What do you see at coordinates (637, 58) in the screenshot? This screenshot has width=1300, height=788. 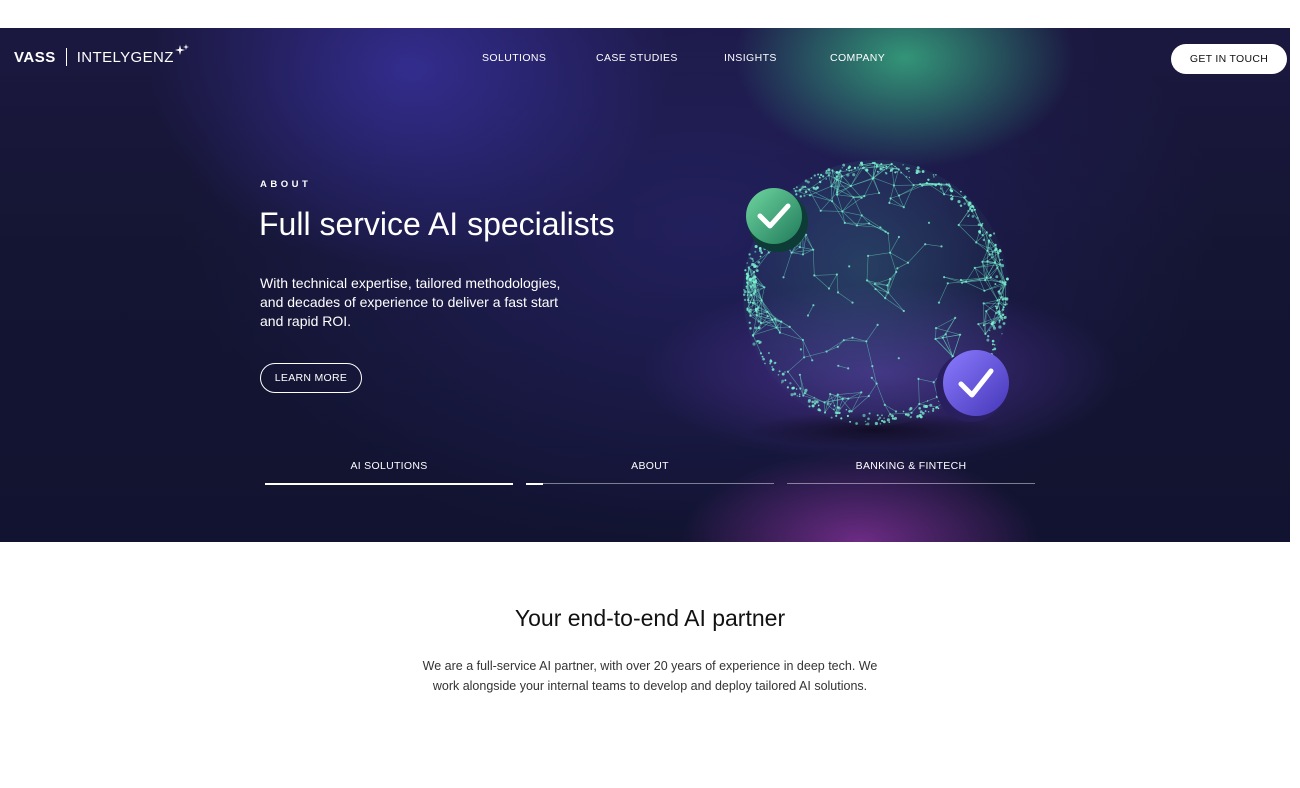 I see `nav-item-case-studies: CASE STUDIES` at bounding box center [637, 58].